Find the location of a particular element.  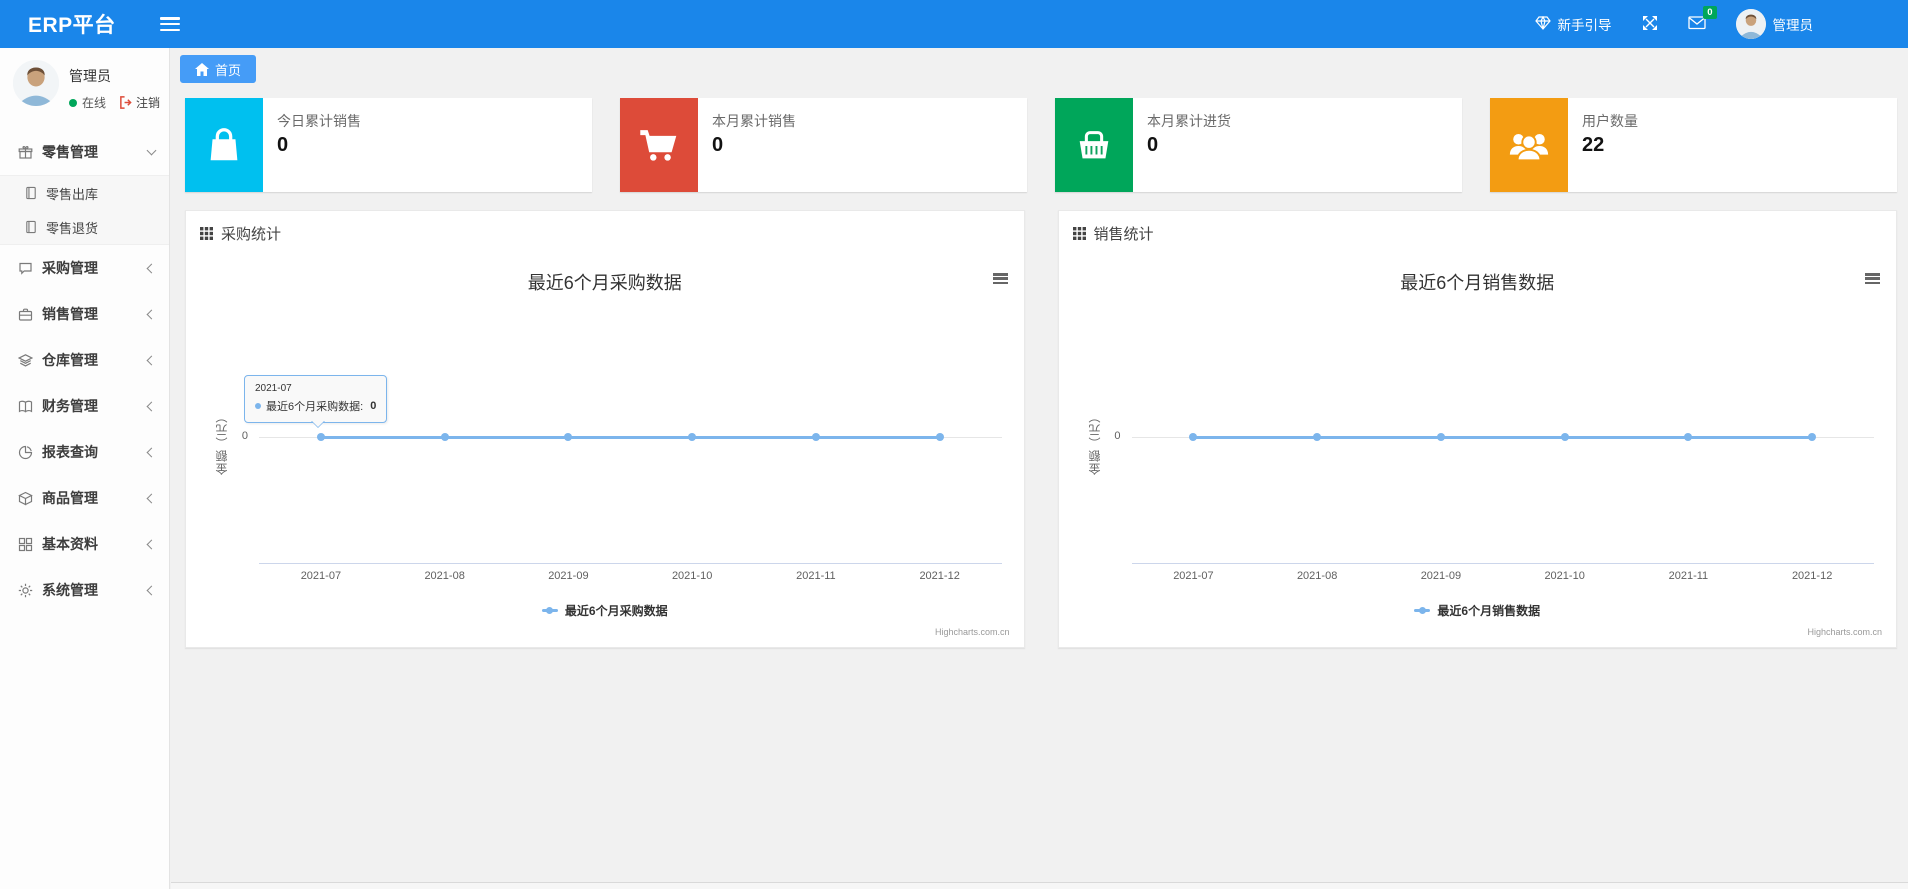

x-tick-label: 2021-09 is located at coordinates (568, 576).